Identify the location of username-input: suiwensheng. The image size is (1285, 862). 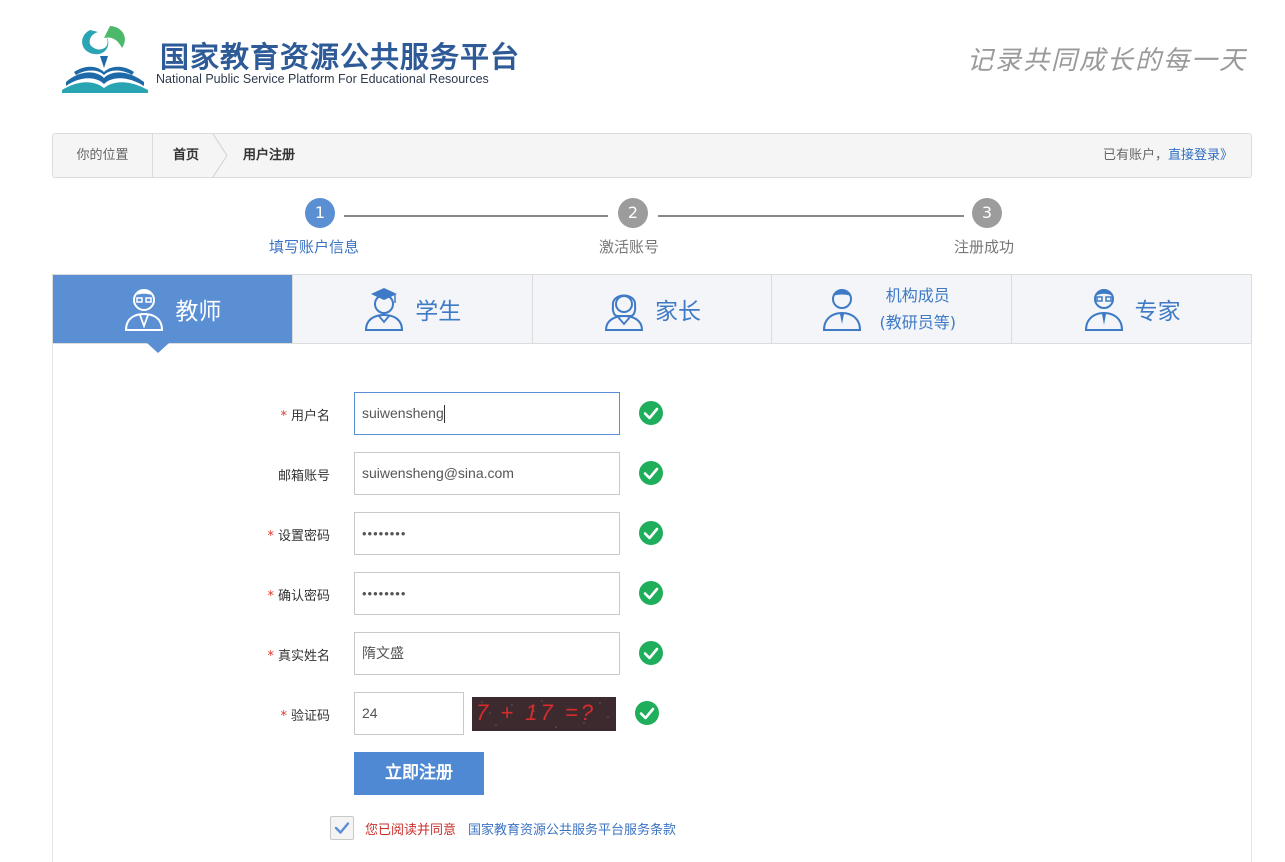
(487, 413).